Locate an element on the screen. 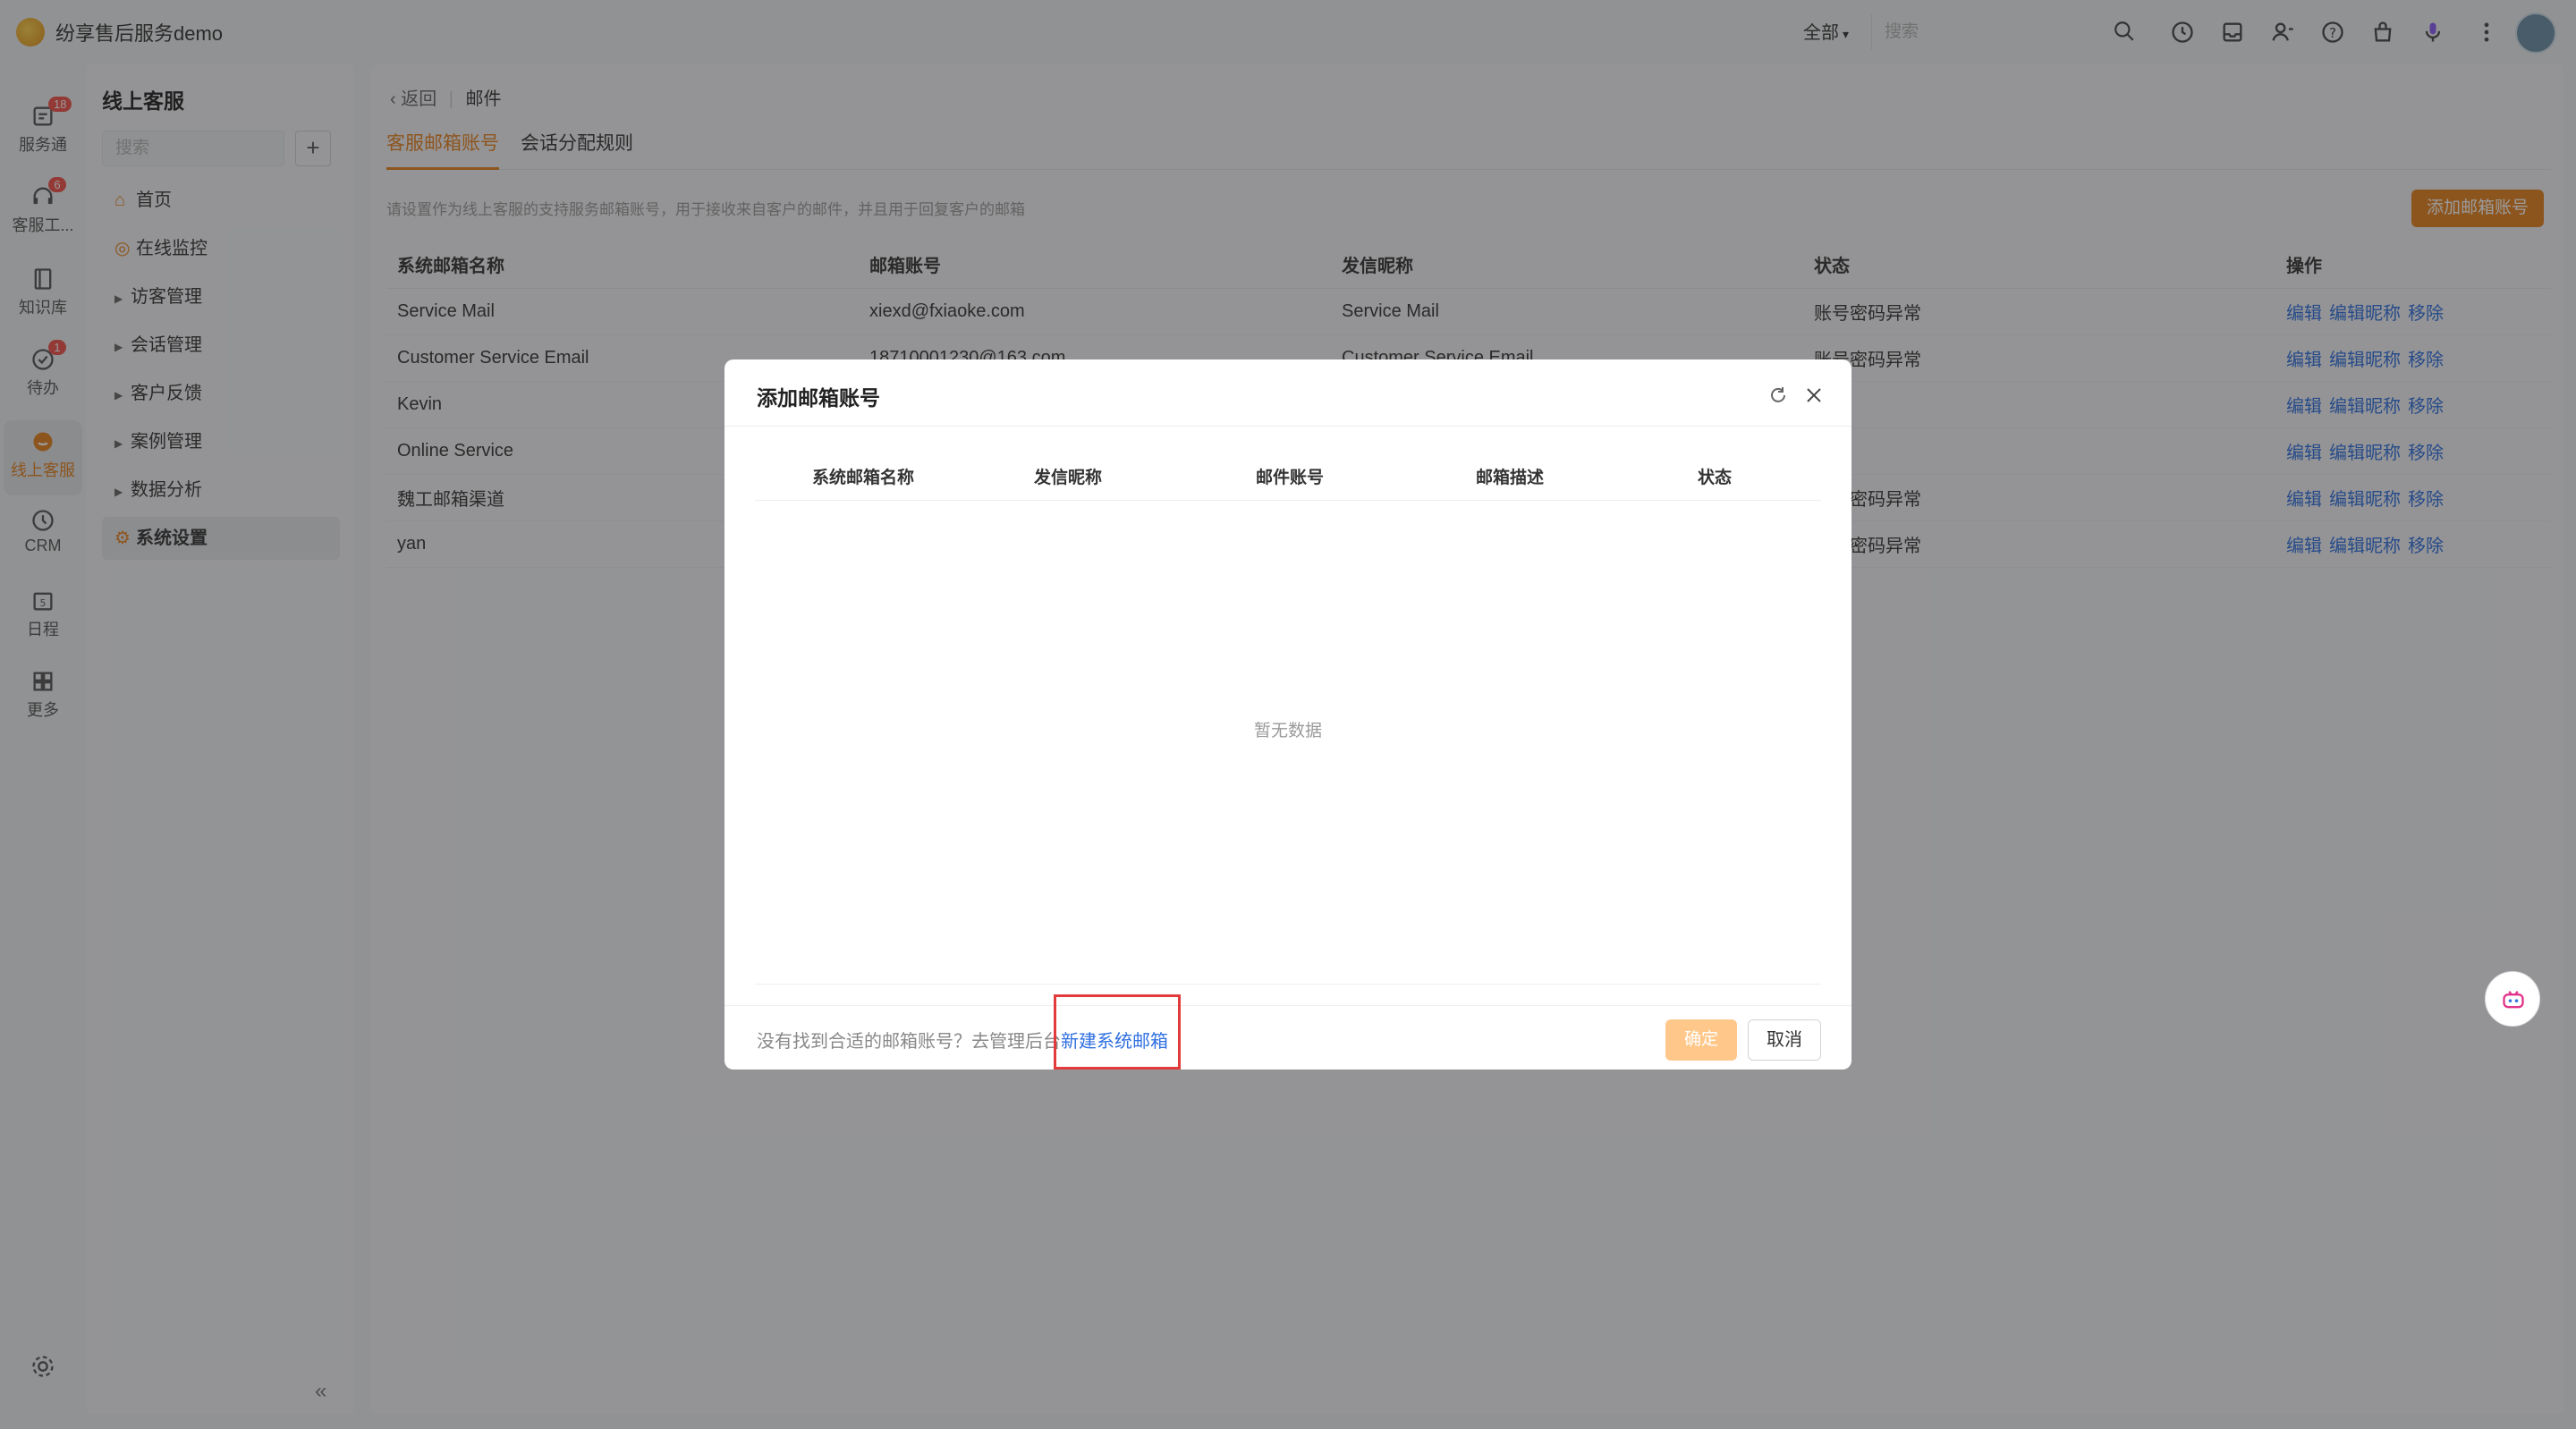 This screenshot has height=1429, width=2576. column-header: 系统邮箱名称 is located at coordinates (863, 478).